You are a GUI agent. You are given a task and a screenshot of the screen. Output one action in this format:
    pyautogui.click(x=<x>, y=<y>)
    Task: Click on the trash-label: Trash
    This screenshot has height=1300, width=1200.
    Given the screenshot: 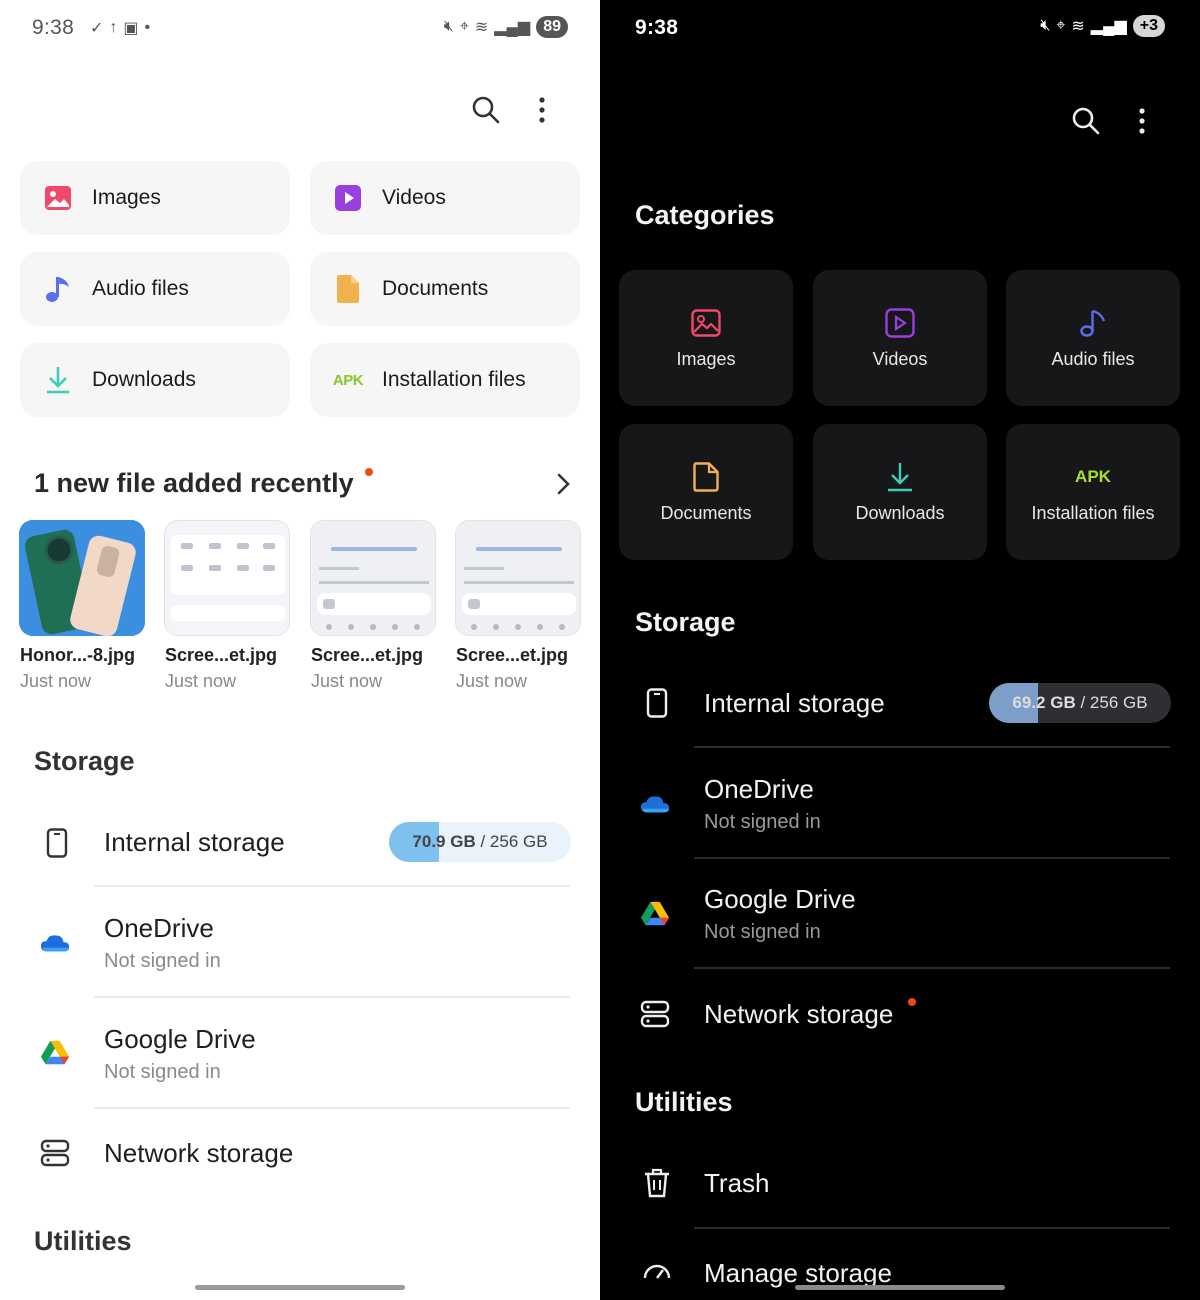 What is the action you would take?
    pyautogui.click(x=737, y=1183)
    